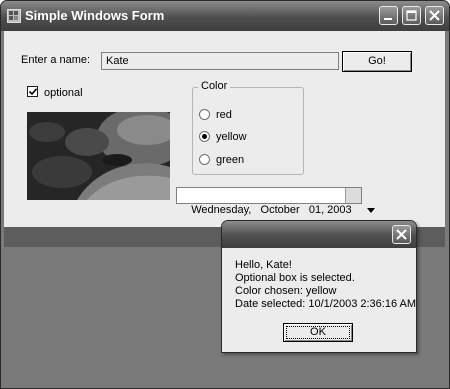 Image resolution: width=450 pixels, height=389 pixels. What do you see at coordinates (276, 201) in the screenshot?
I see `date-picker: Wednesday, October 01, 2003` at bounding box center [276, 201].